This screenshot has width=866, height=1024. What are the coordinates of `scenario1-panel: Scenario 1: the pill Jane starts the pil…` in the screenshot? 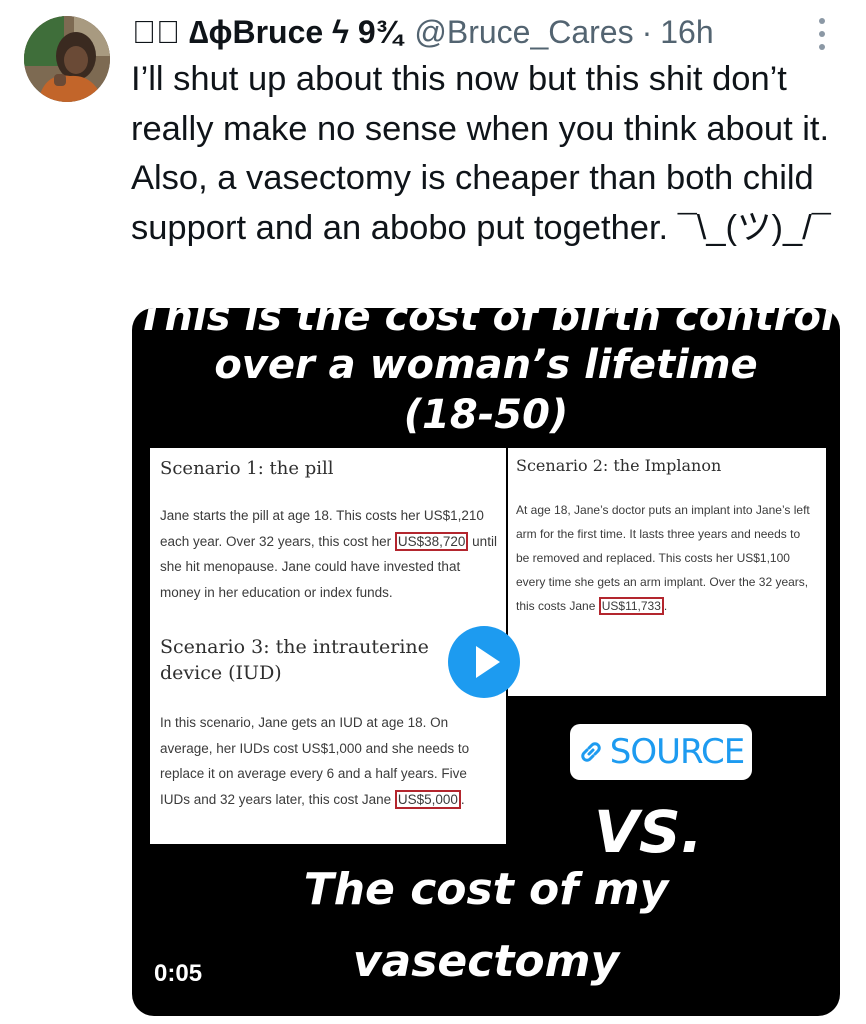 It's located at (328, 538).